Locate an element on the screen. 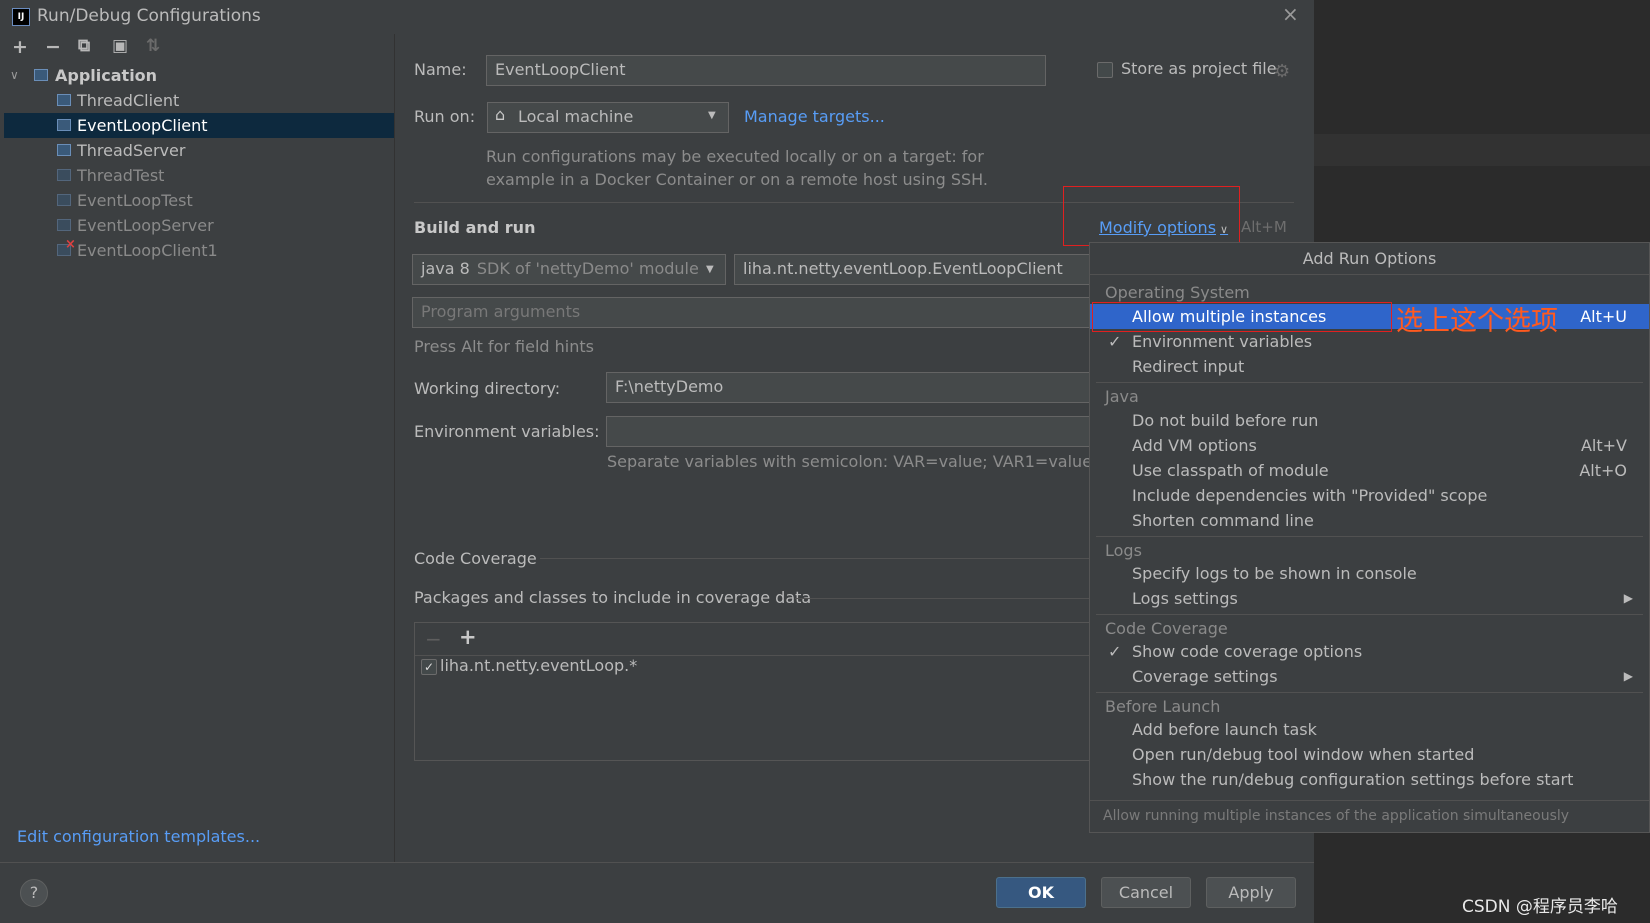  gear-icon: ⚙ is located at coordinates (1282, 71).